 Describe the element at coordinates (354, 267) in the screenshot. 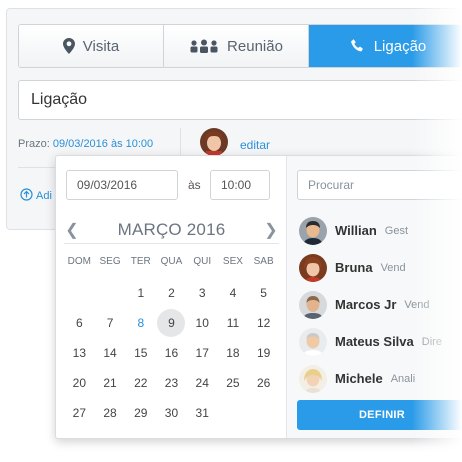

I see `person-name: Bruna` at that location.